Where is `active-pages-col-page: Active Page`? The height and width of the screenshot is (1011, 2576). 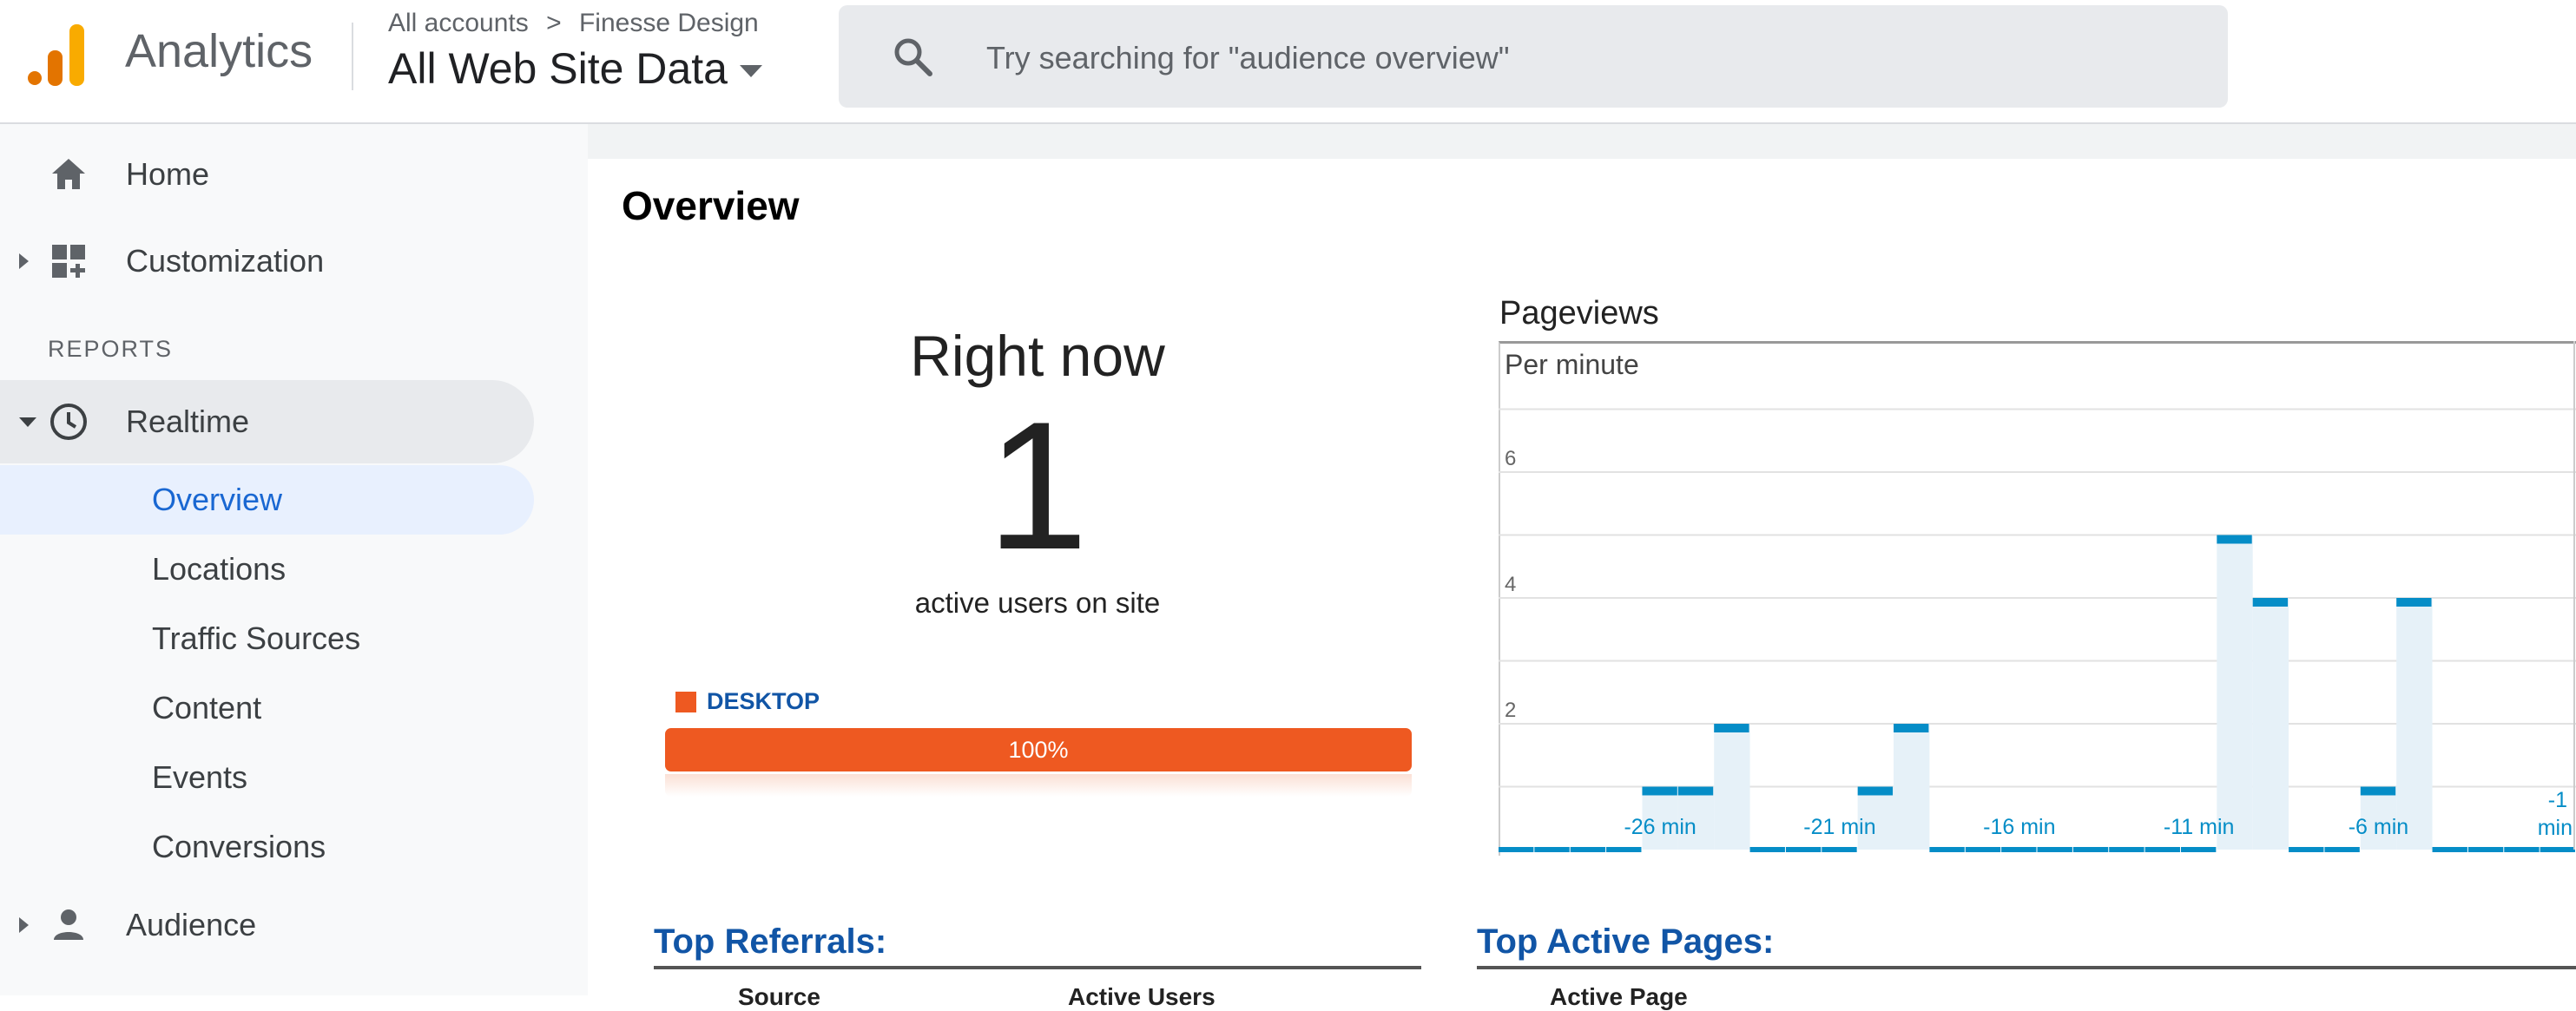
active-pages-col-page: Active Page is located at coordinates (1619, 997).